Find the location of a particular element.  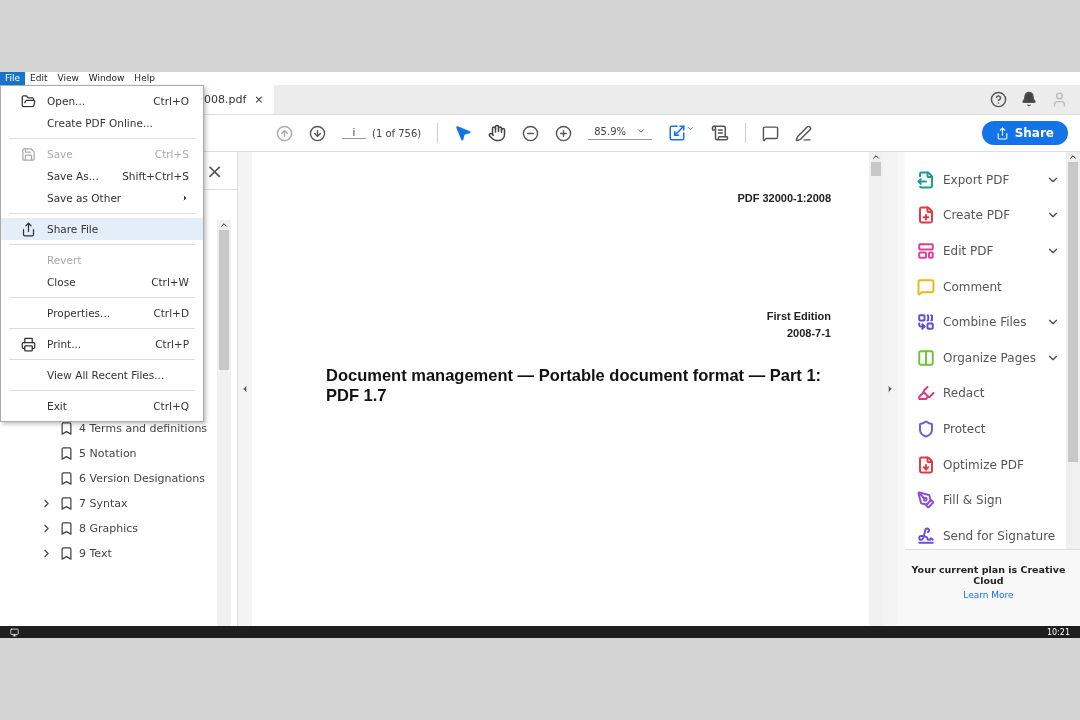

zoom-in-icon is located at coordinates (564, 133).